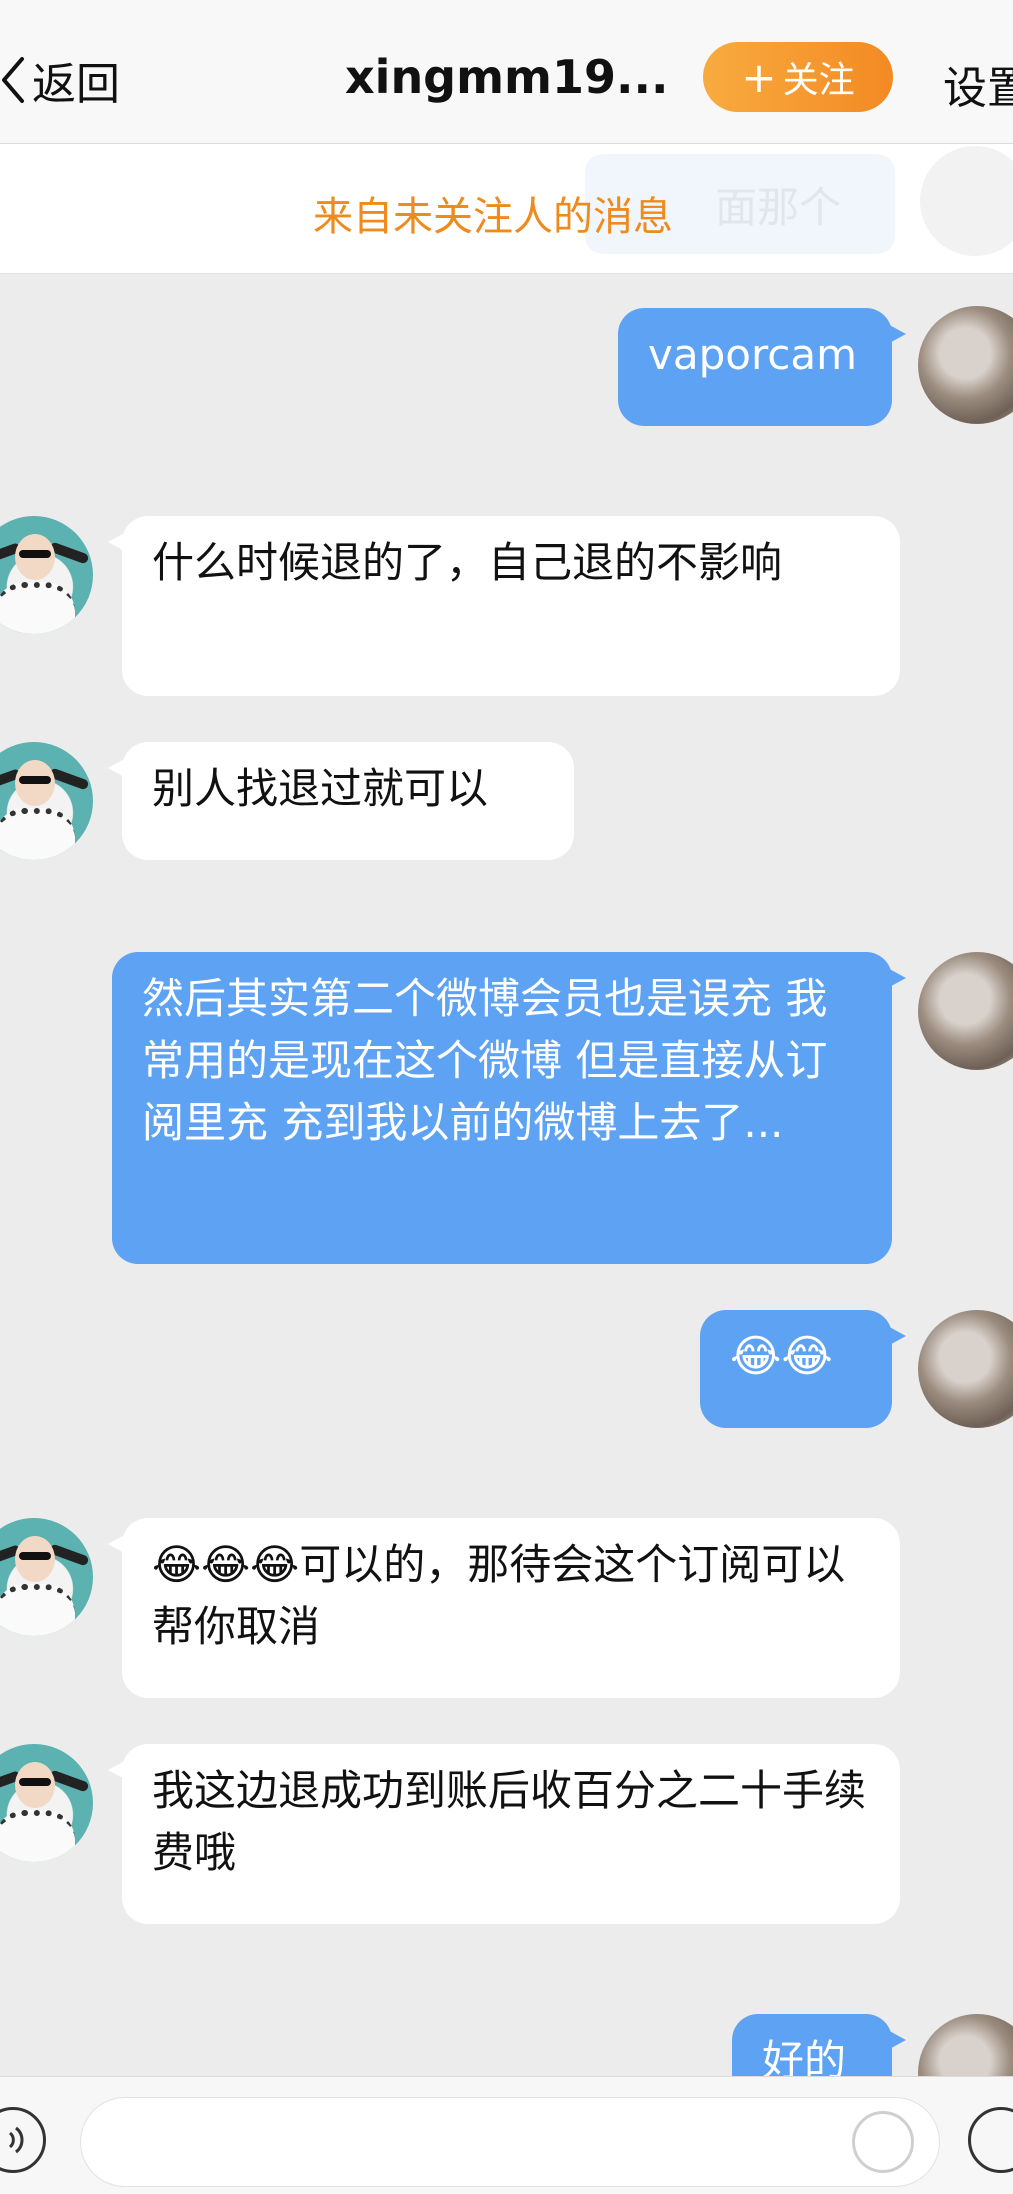 This screenshot has height=2194, width=1013. What do you see at coordinates (778, 207) in the screenshot?
I see `ghost-text: 面那个` at bounding box center [778, 207].